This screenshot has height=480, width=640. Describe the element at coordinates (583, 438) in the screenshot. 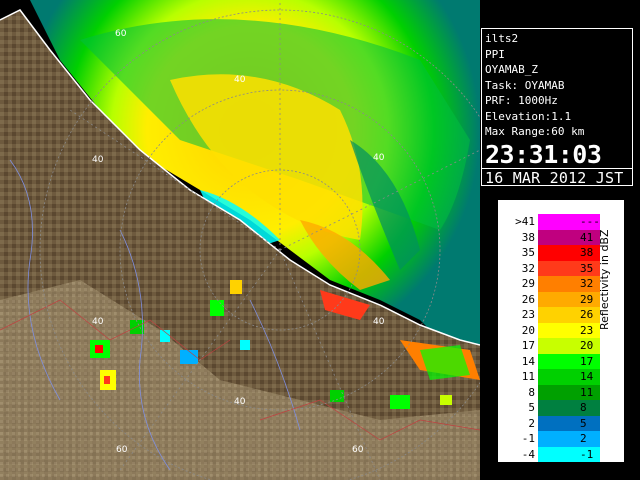

I see `legend-high-value: 2` at that location.